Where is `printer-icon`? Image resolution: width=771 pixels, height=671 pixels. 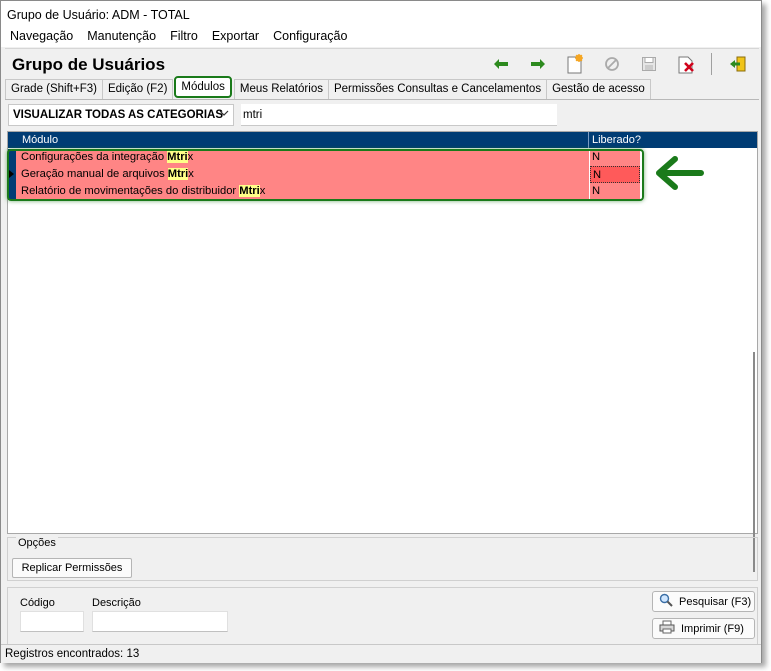 printer-icon is located at coordinates (667, 628).